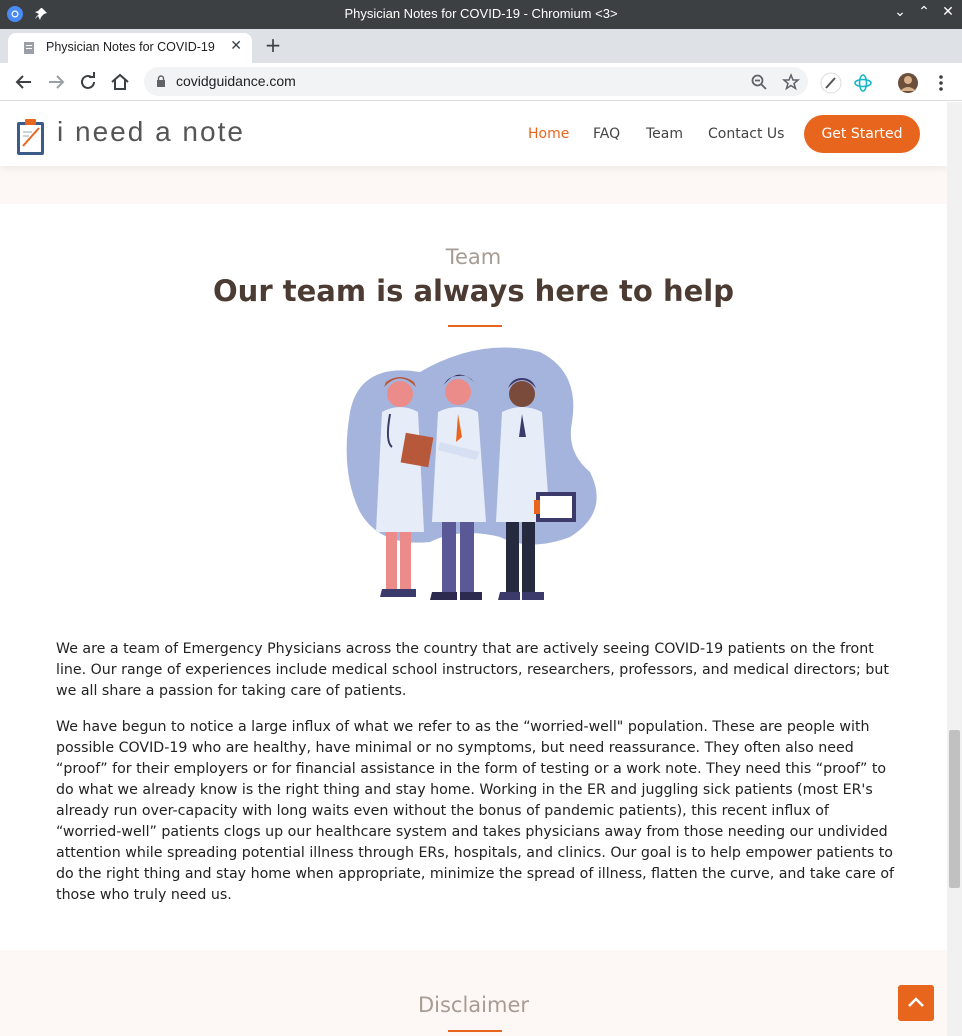  I want to click on scrollbar-thumb, so click(954, 809).